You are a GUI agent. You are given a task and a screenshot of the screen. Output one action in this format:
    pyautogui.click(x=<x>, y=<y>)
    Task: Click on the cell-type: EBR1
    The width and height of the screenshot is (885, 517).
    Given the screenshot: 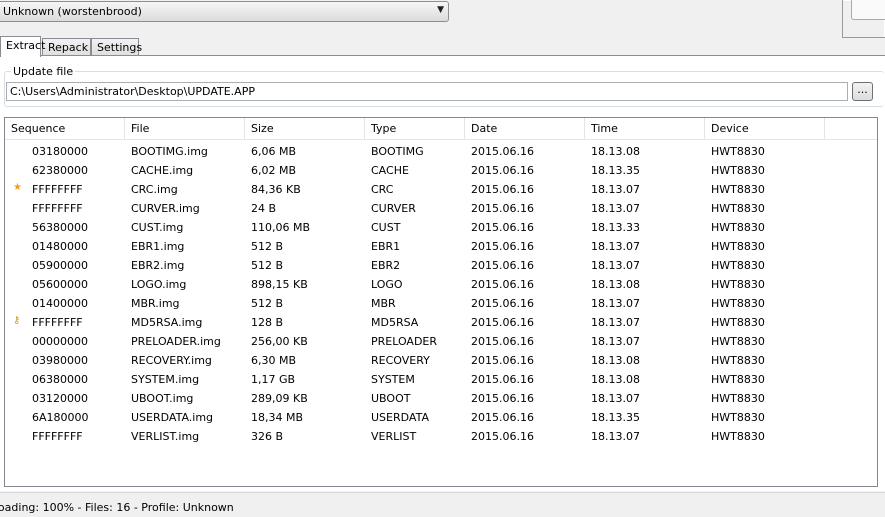 What is the action you would take?
    pyautogui.click(x=386, y=246)
    